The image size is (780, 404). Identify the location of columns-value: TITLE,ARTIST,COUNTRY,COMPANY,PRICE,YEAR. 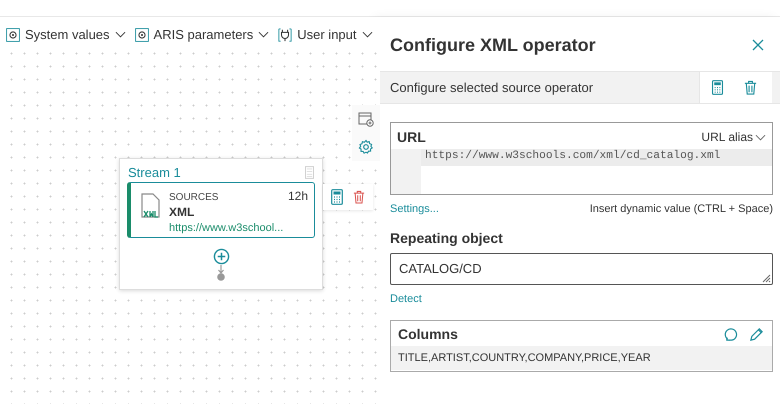
(524, 358).